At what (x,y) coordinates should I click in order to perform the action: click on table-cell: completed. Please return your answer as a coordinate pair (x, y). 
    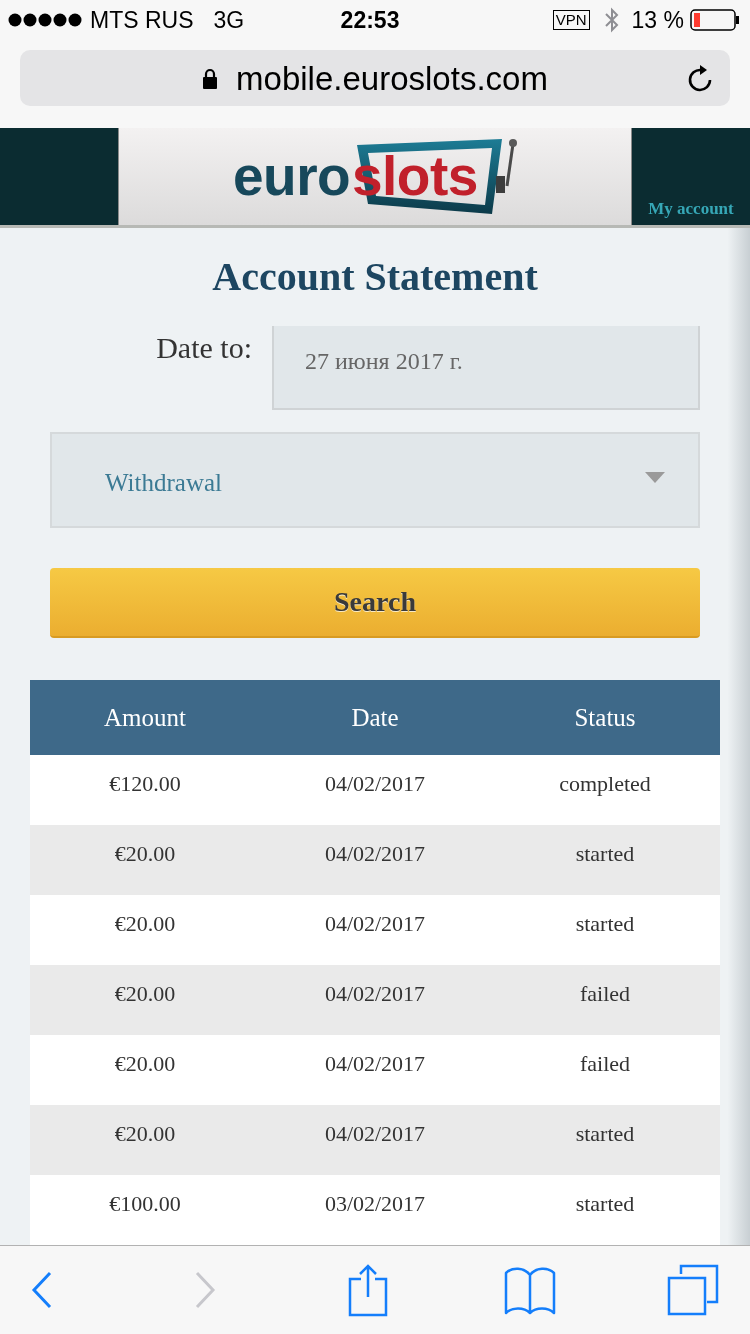
    Looking at the image, I should click on (605, 784).